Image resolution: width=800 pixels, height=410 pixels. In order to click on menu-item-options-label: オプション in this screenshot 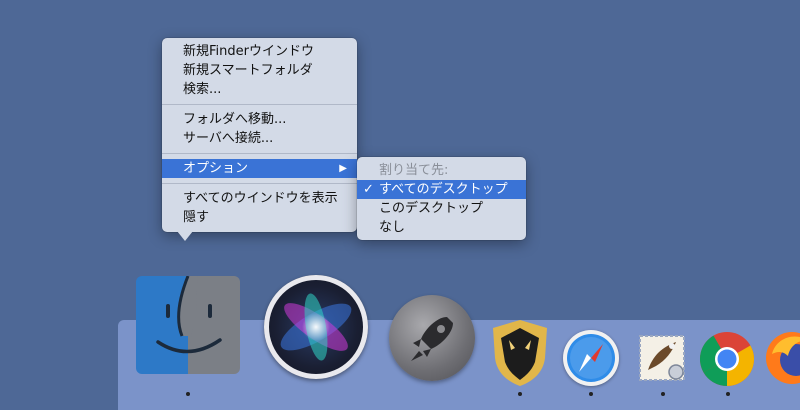, I will do `click(216, 168)`.